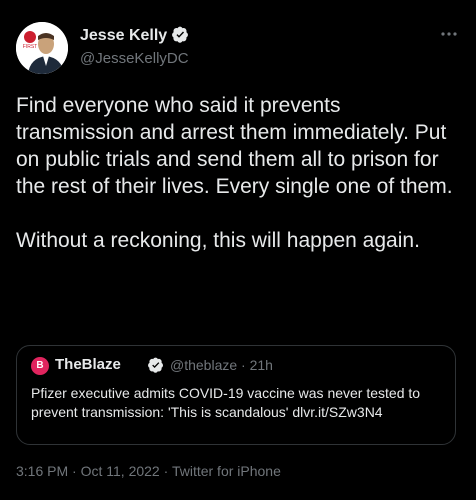 This screenshot has width=476, height=500. I want to click on avatar-image: FIRST, so click(42, 48).